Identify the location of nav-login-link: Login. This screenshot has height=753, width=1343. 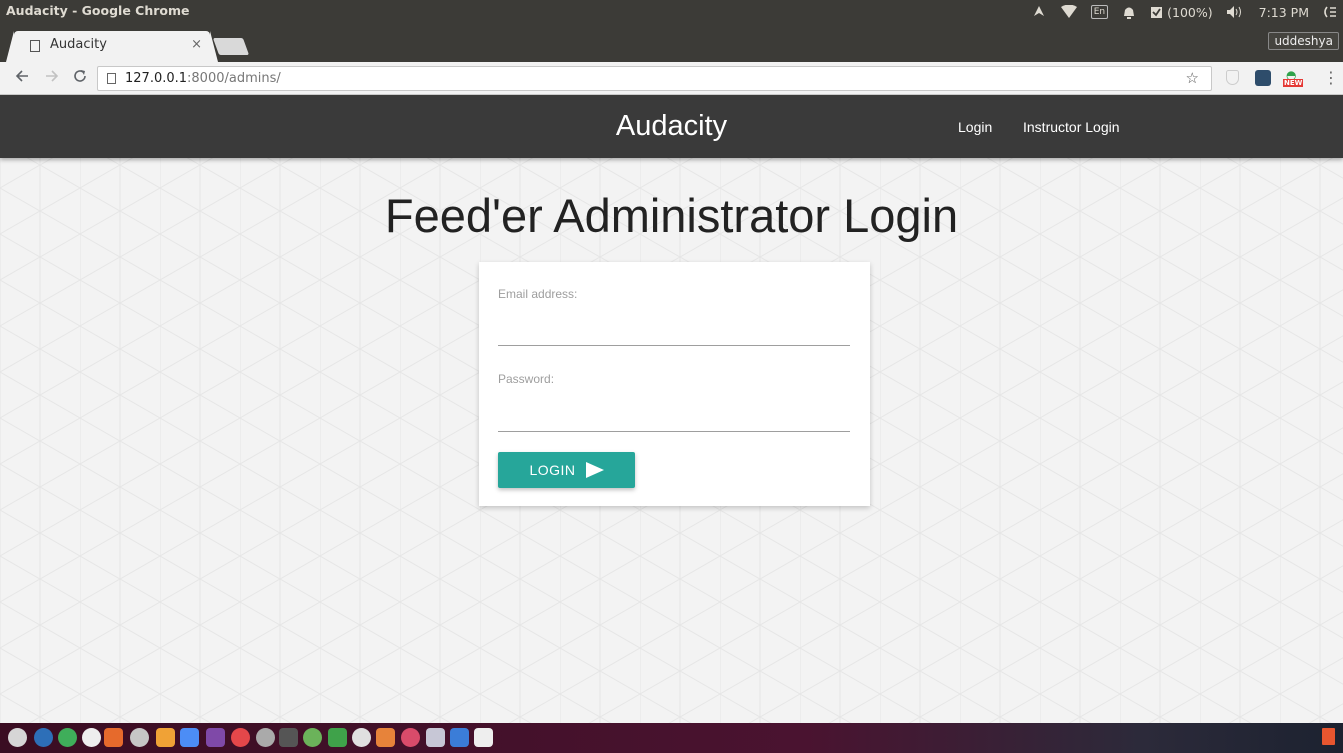
(975, 127).